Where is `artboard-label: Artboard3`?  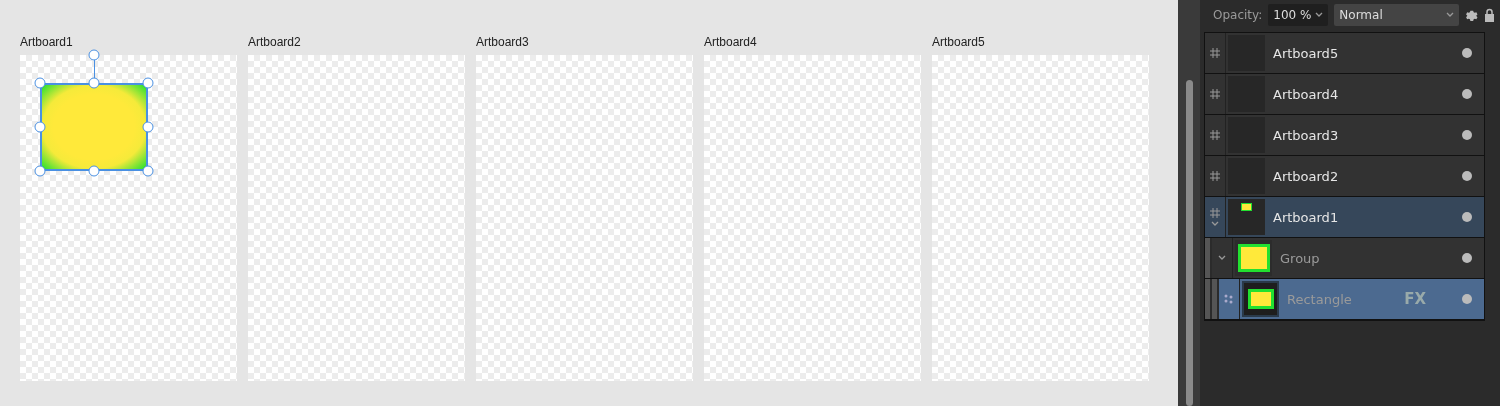
artboard-label: Artboard3 is located at coordinates (503, 42).